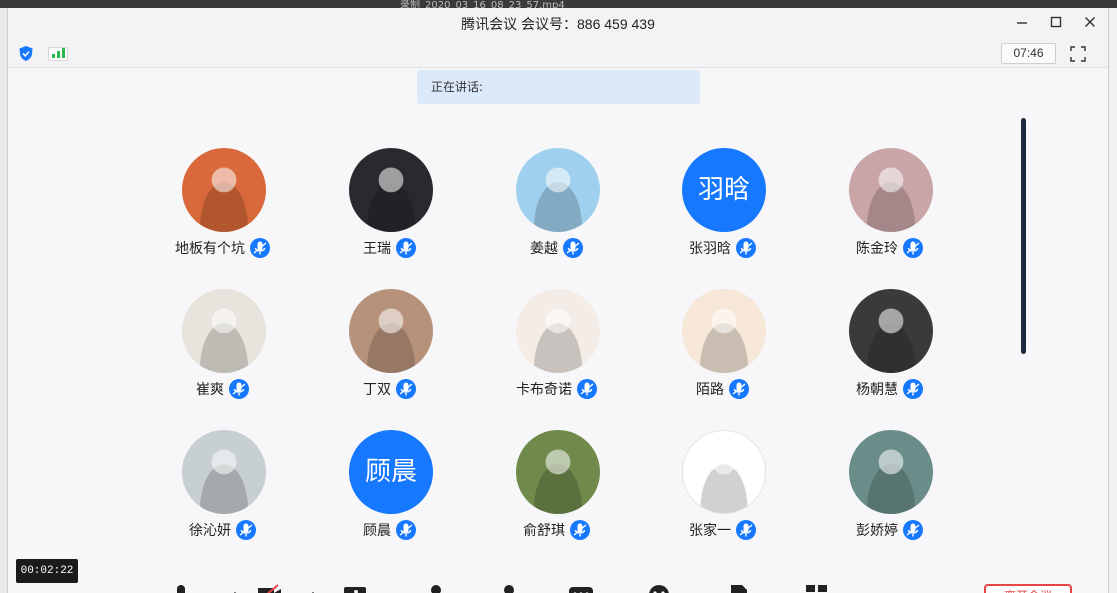 The image size is (1117, 593). Describe the element at coordinates (1078, 54) in the screenshot. I see `fullscreen-icon` at that location.